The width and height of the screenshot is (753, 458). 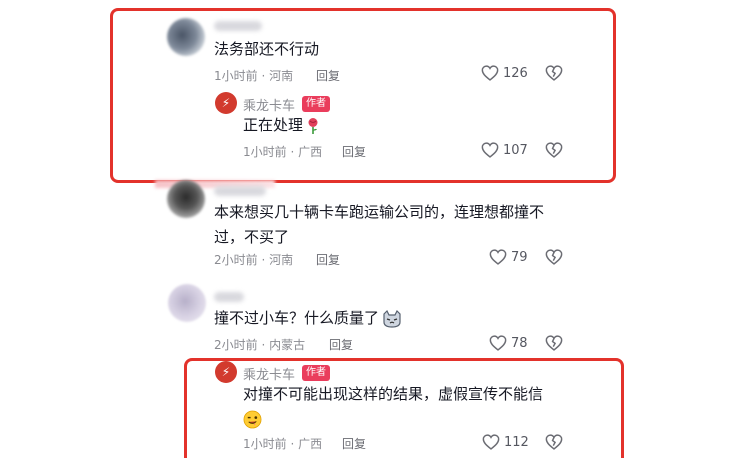 I want to click on comment-meta: 1小时前 · 河南, so click(x=254, y=76).